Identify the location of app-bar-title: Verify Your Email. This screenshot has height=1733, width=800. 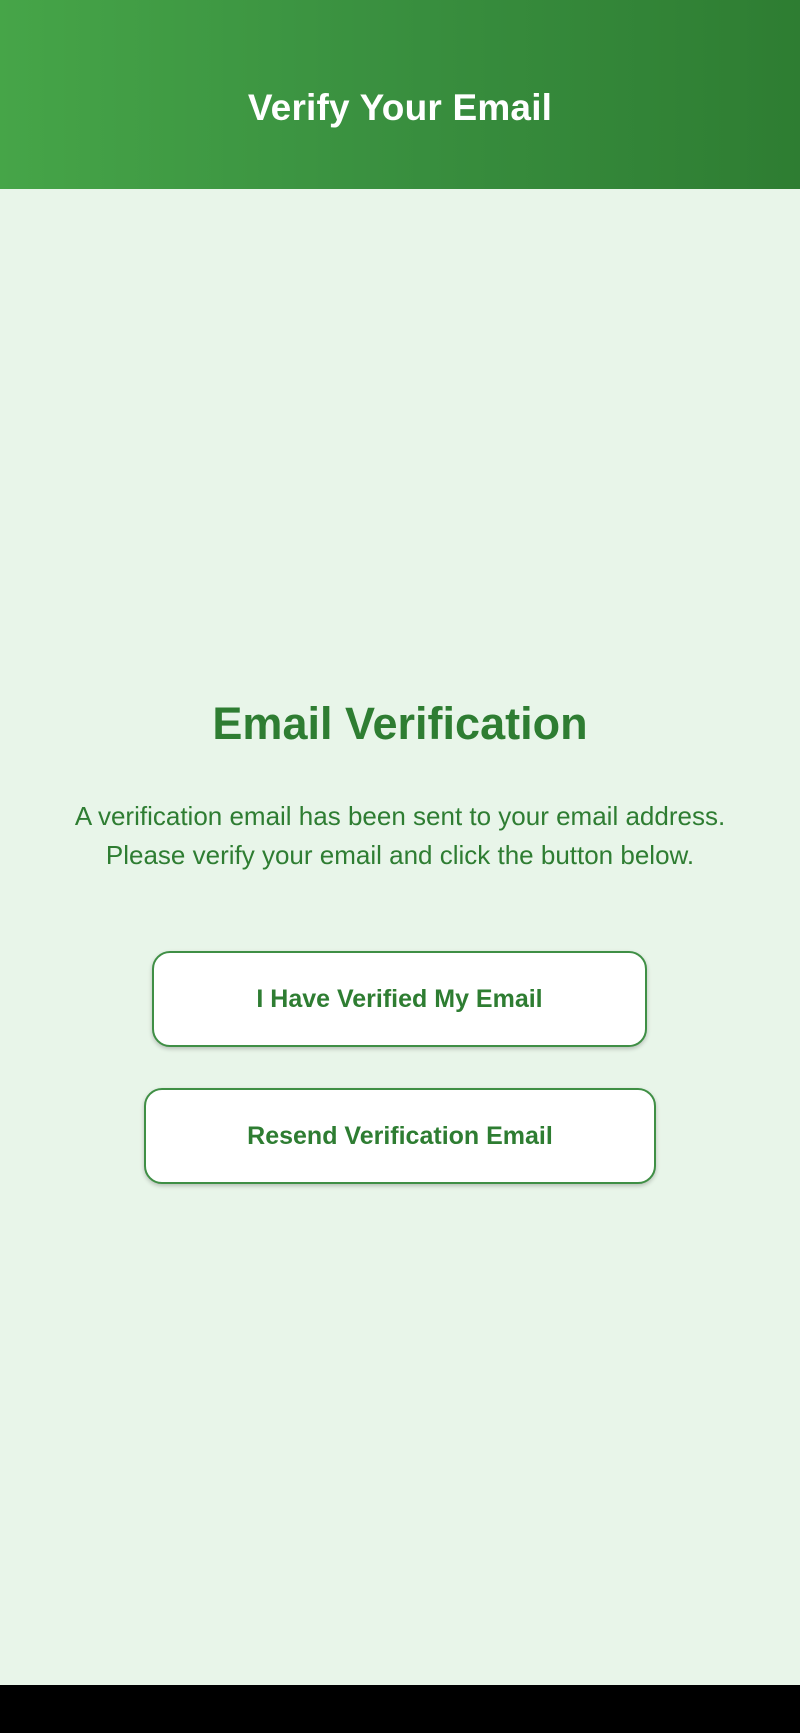
(400, 107).